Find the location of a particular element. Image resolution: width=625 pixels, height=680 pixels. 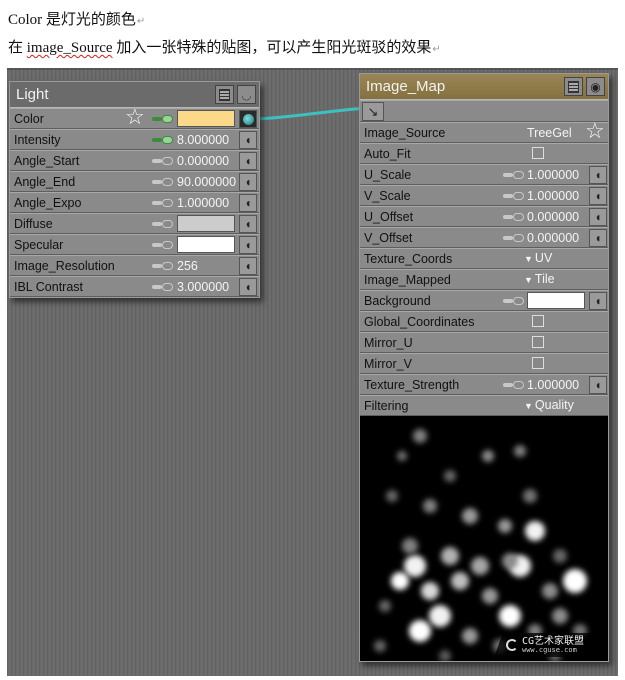

node-title-bar: Image_Map ◉ is located at coordinates (484, 87).